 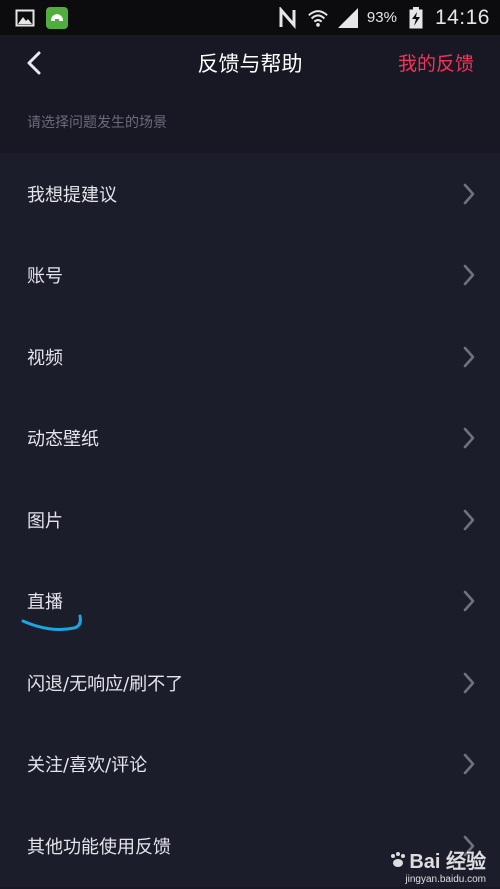 What do you see at coordinates (416, 17) in the screenshot?
I see `battery-icon` at bounding box center [416, 17].